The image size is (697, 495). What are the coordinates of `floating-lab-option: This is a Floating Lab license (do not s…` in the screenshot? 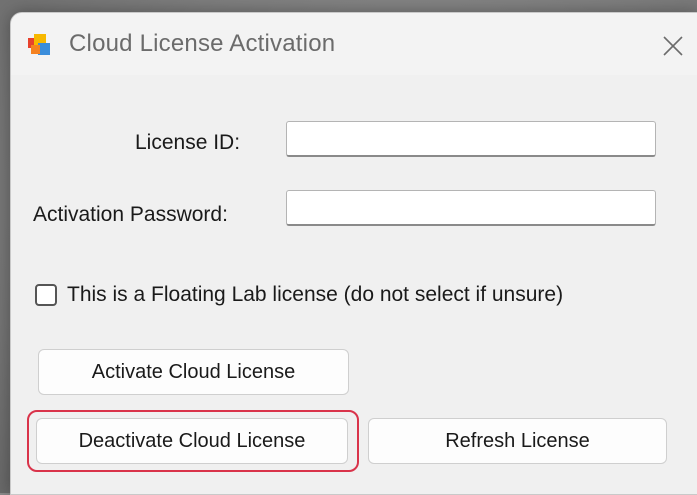 It's located at (299, 295).